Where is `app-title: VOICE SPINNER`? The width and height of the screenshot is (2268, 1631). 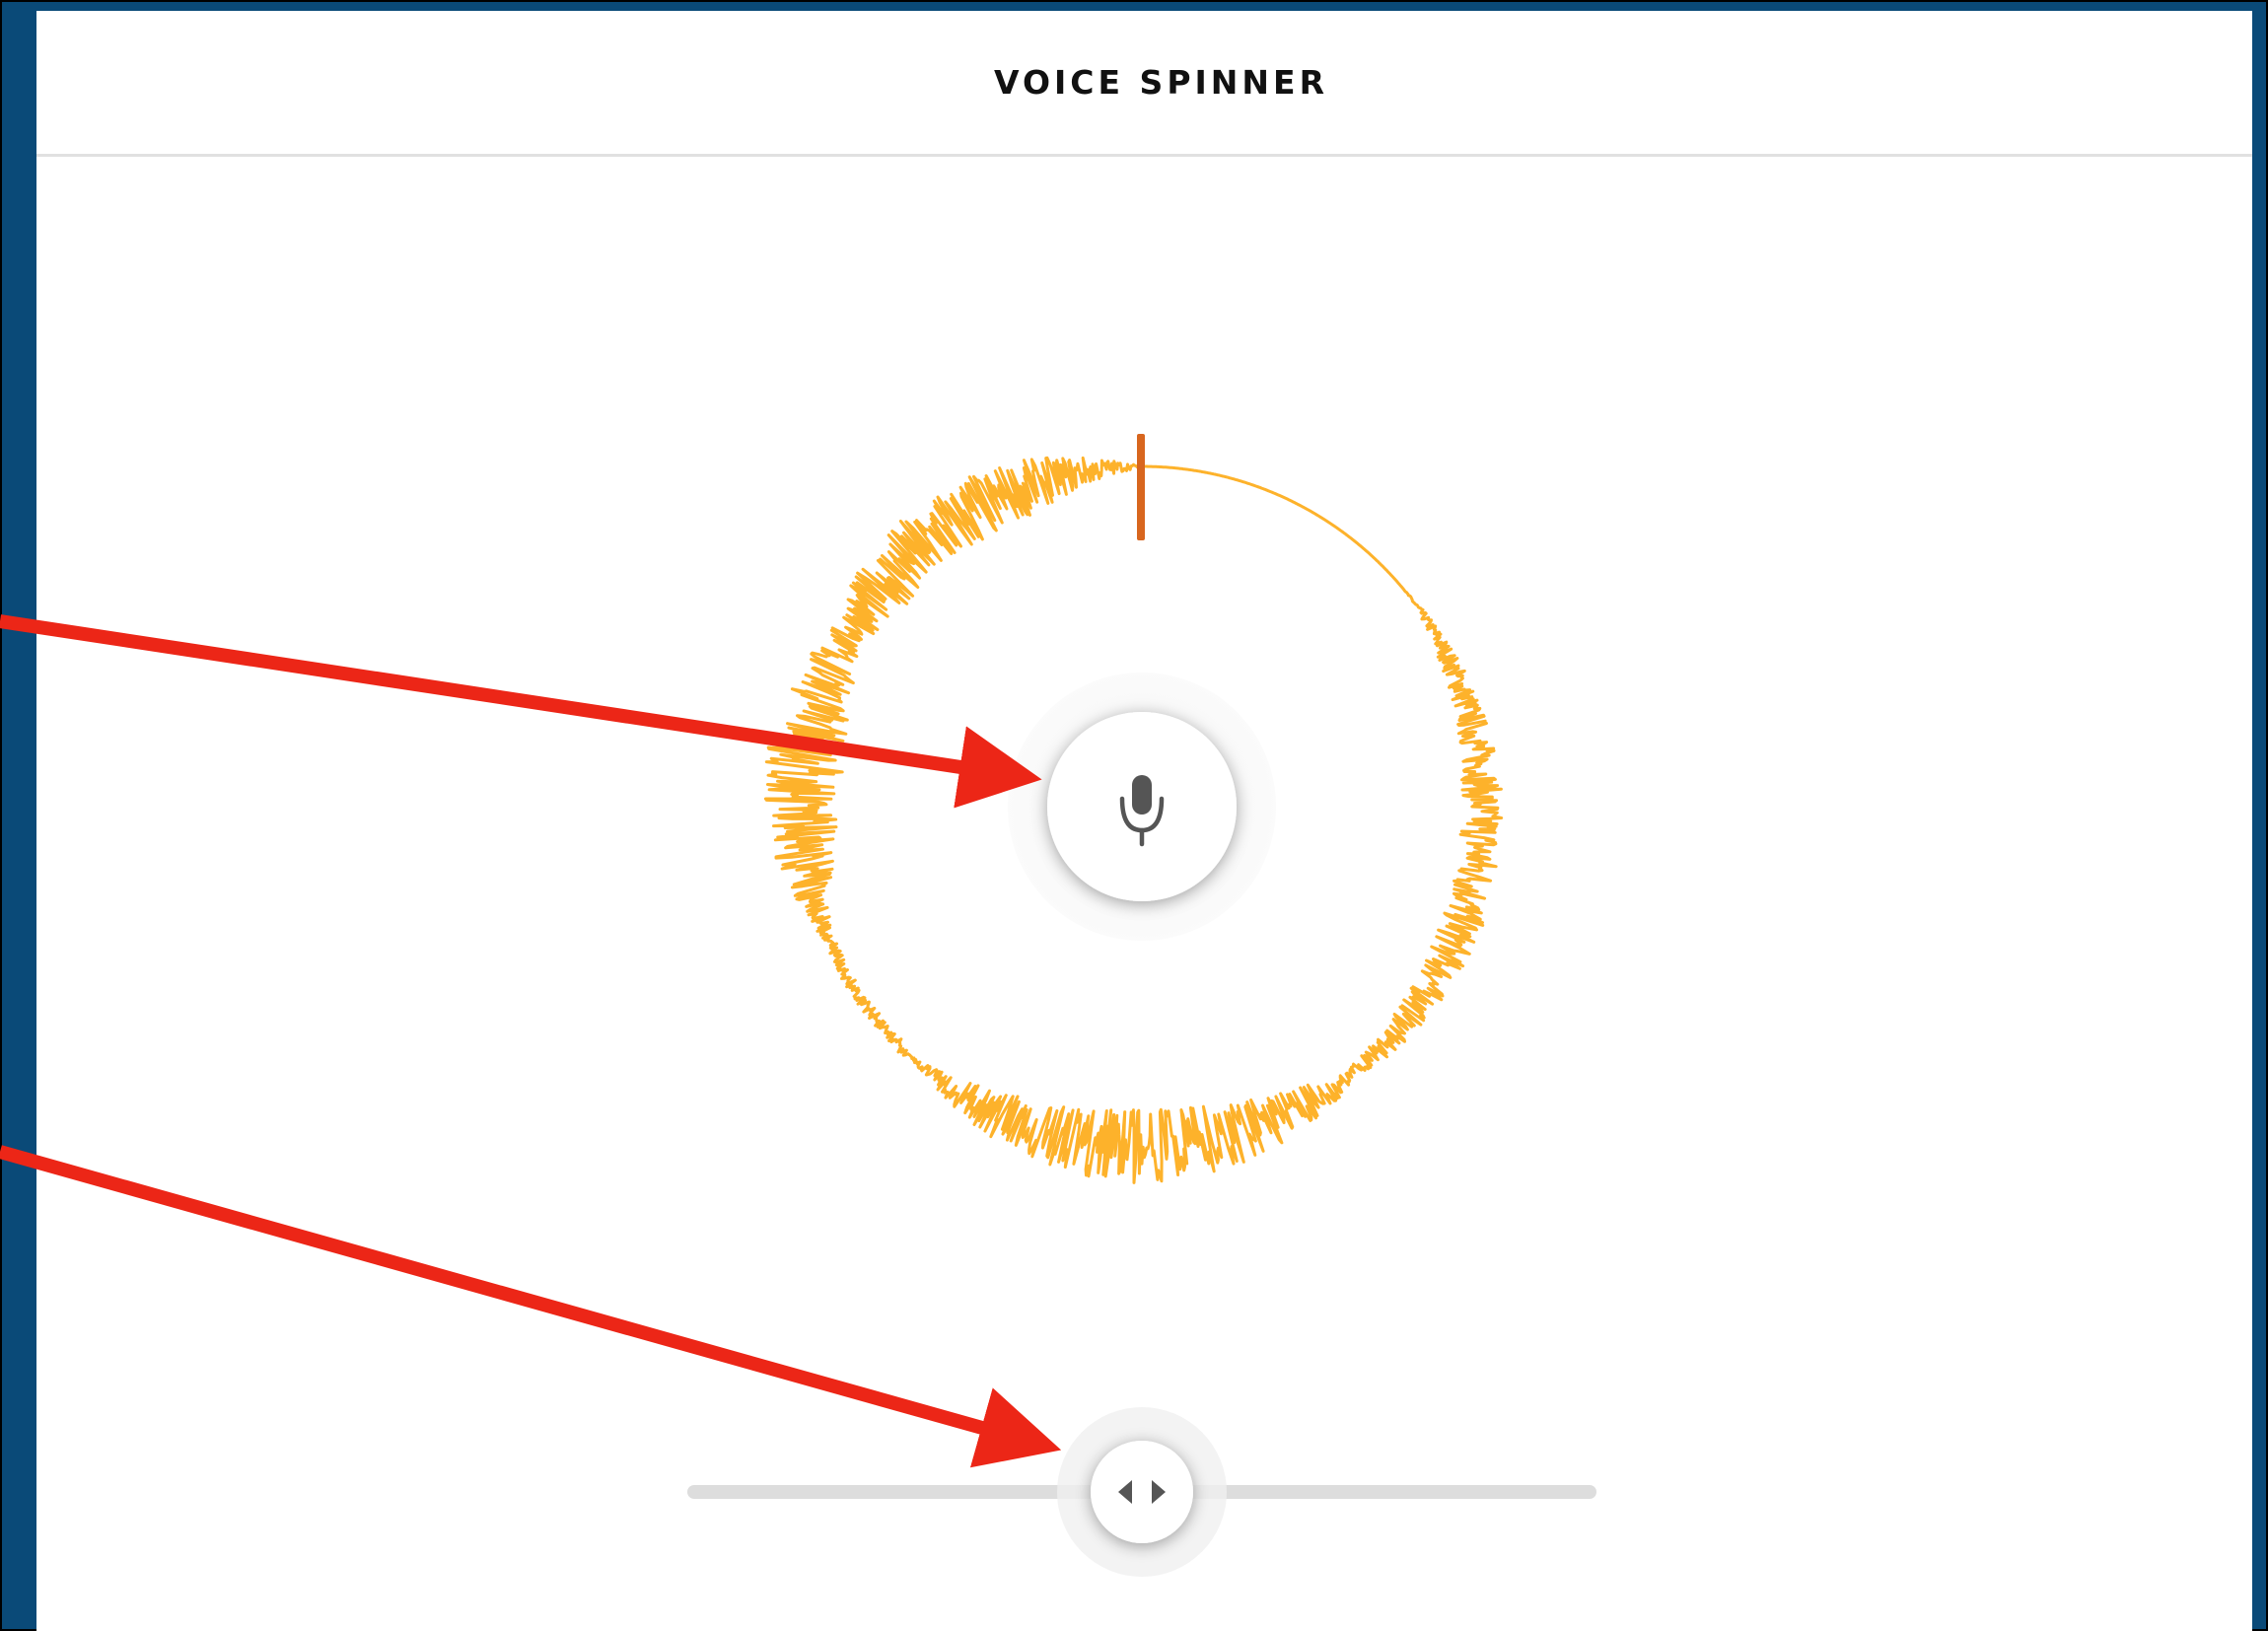 app-title: VOICE SPINNER is located at coordinates (1161, 82).